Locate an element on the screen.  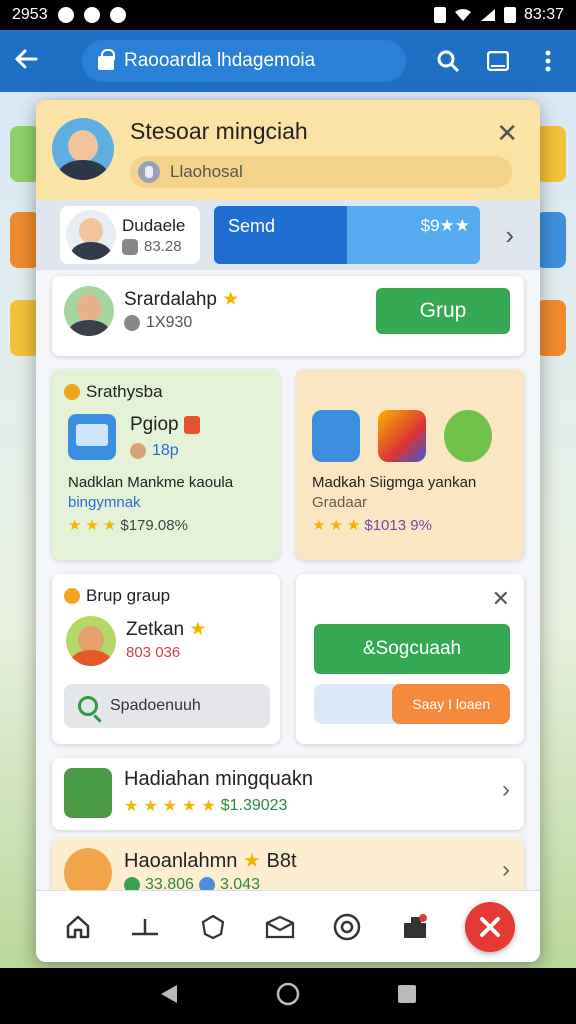
system-nav-bar is located at coordinates (288, 996).